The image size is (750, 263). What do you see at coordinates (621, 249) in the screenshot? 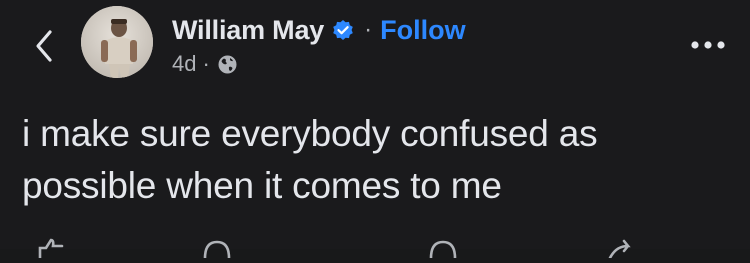
I see `share-icon` at bounding box center [621, 249].